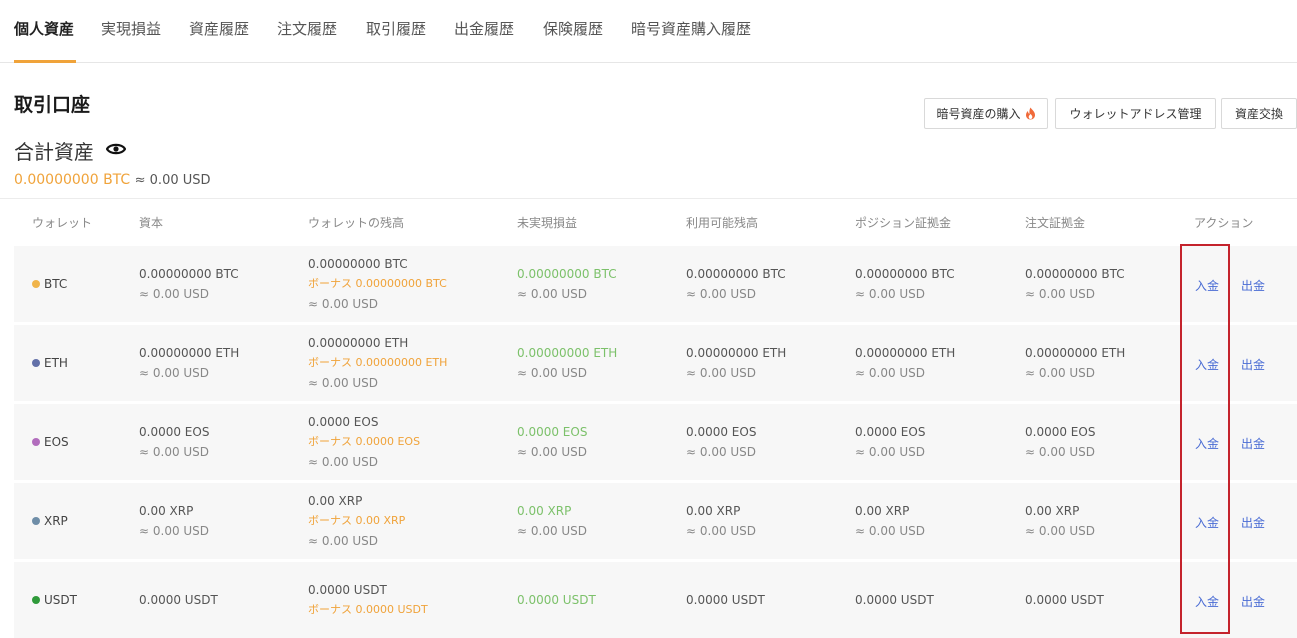 This screenshot has width=1297, height=638. I want to click on tab-withdrawal-history: 出金履歴, so click(484, 28).